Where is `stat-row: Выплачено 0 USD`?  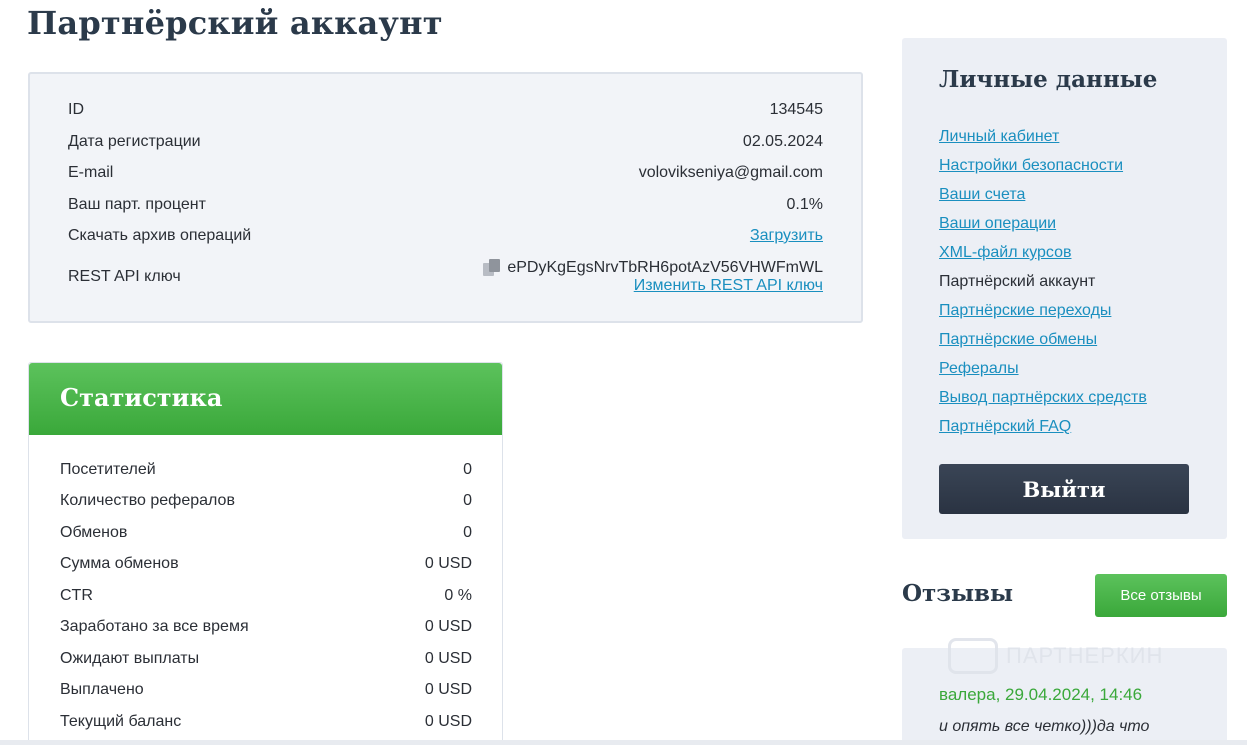 stat-row: Выплачено 0 USD is located at coordinates (266, 690).